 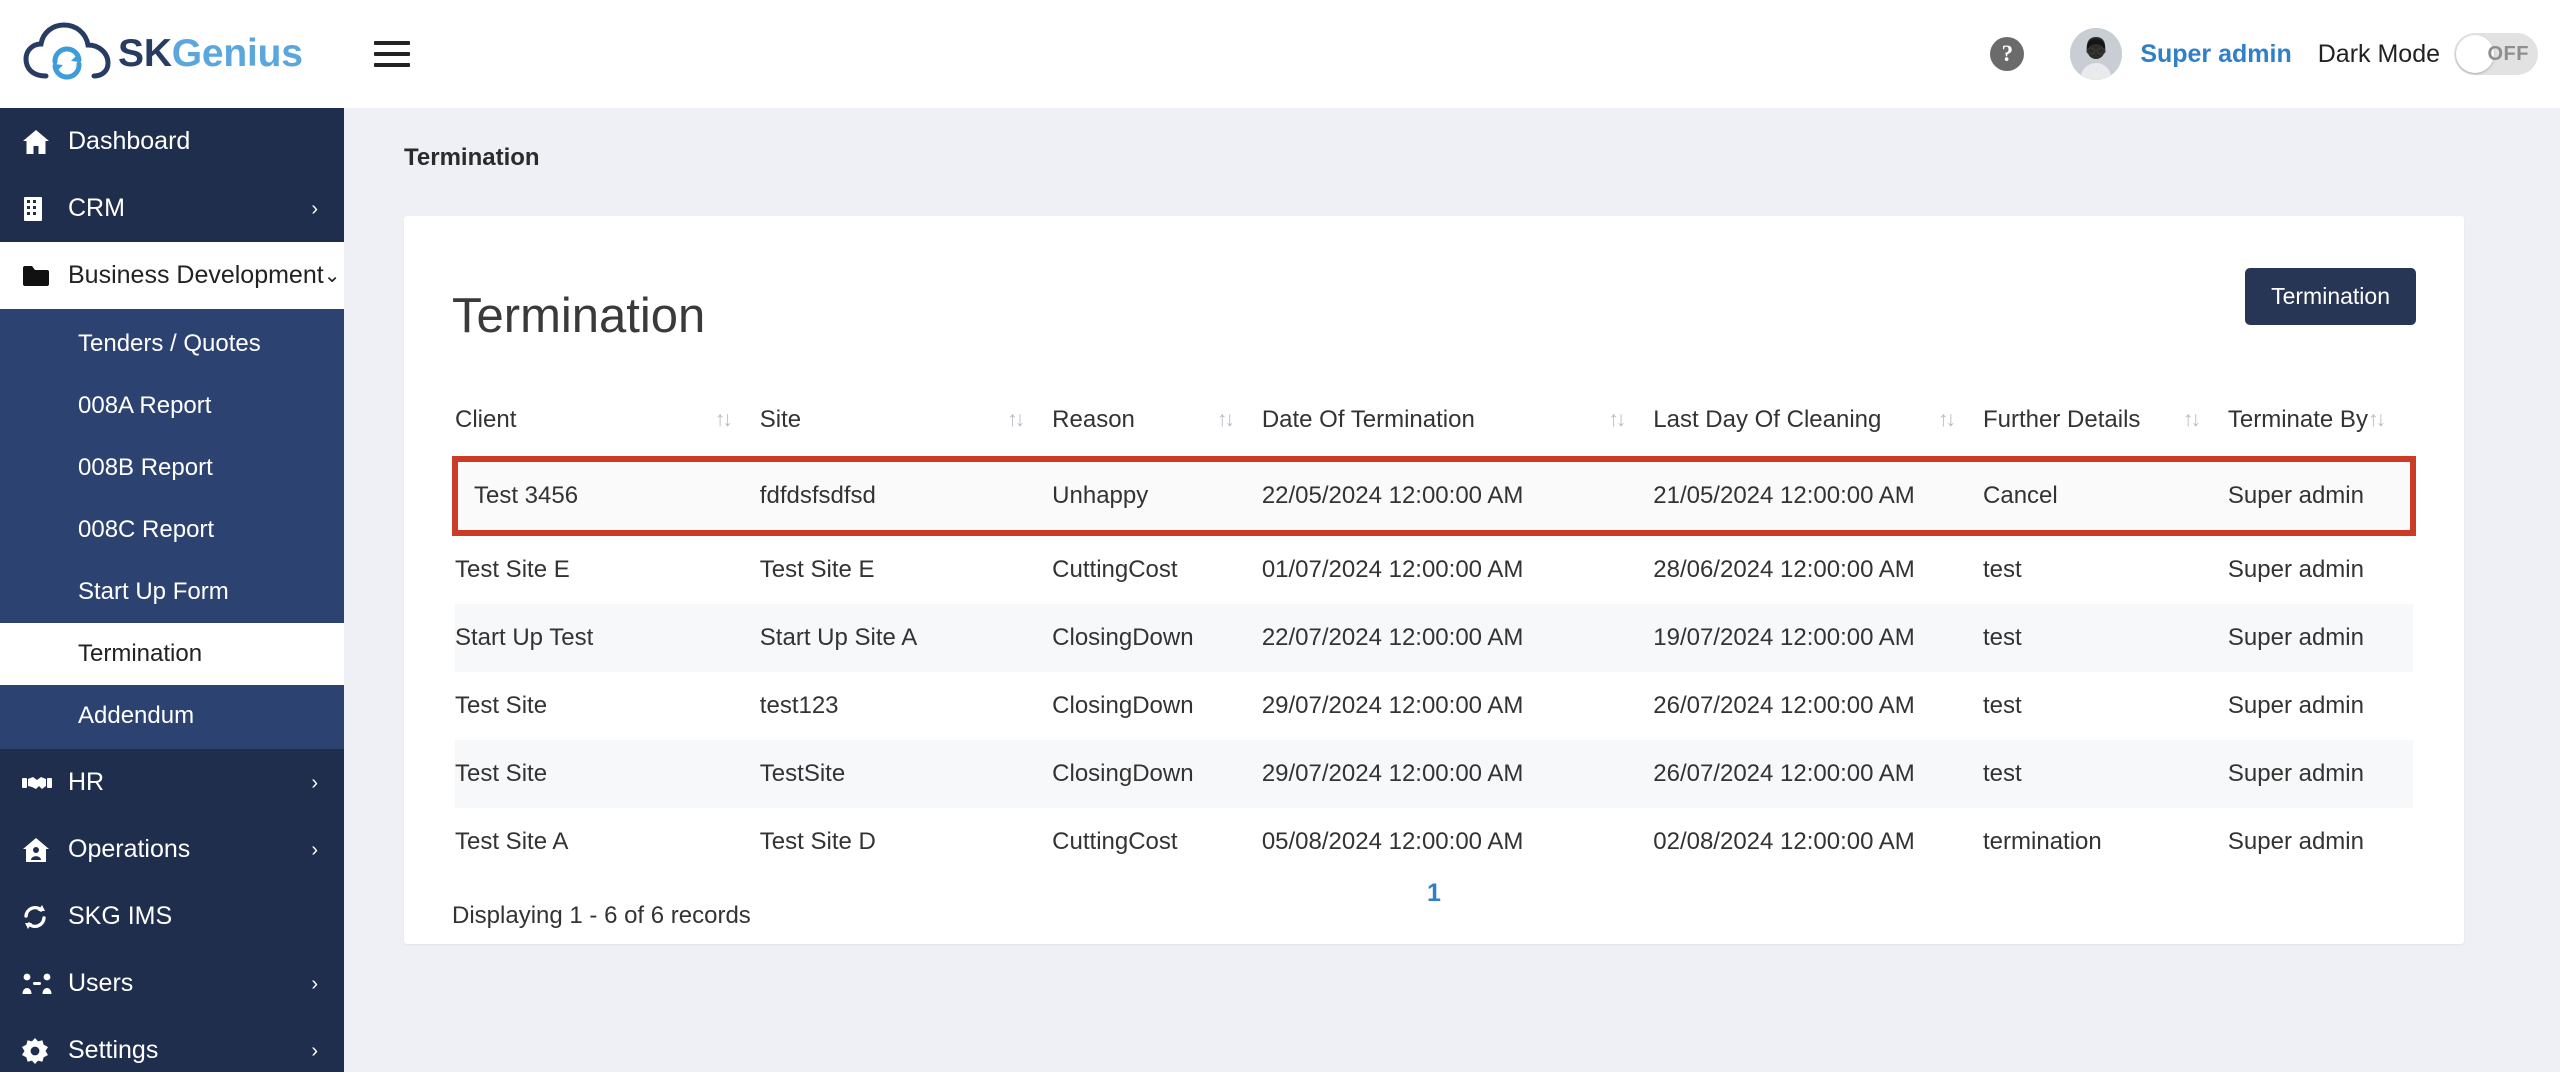 I want to click on cell-client: Test Site A, so click(x=512, y=841).